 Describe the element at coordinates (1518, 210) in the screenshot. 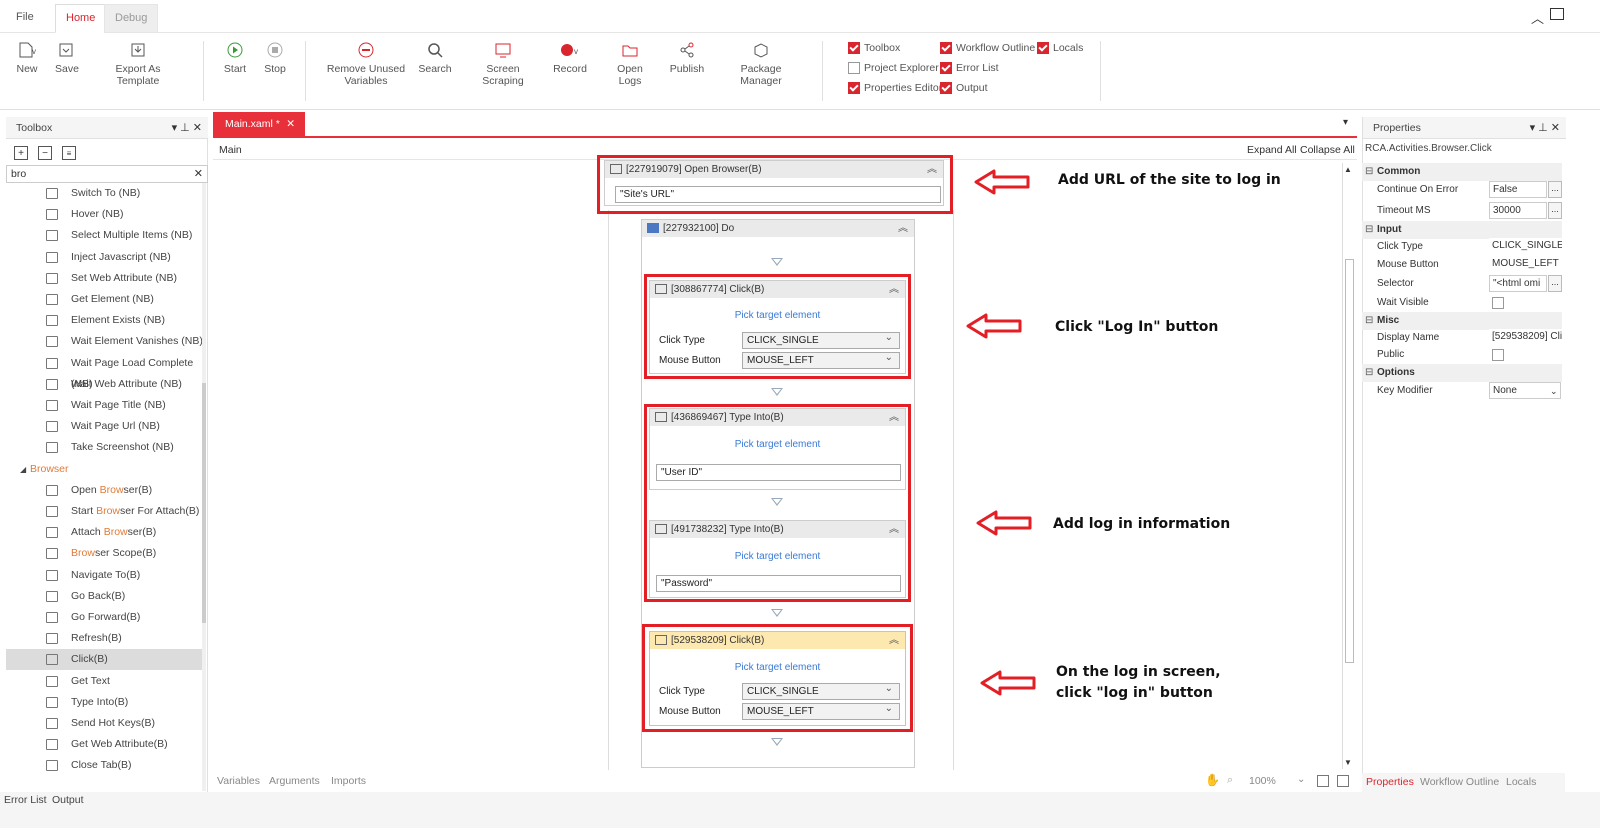

I see `prop-value: 30000` at that location.